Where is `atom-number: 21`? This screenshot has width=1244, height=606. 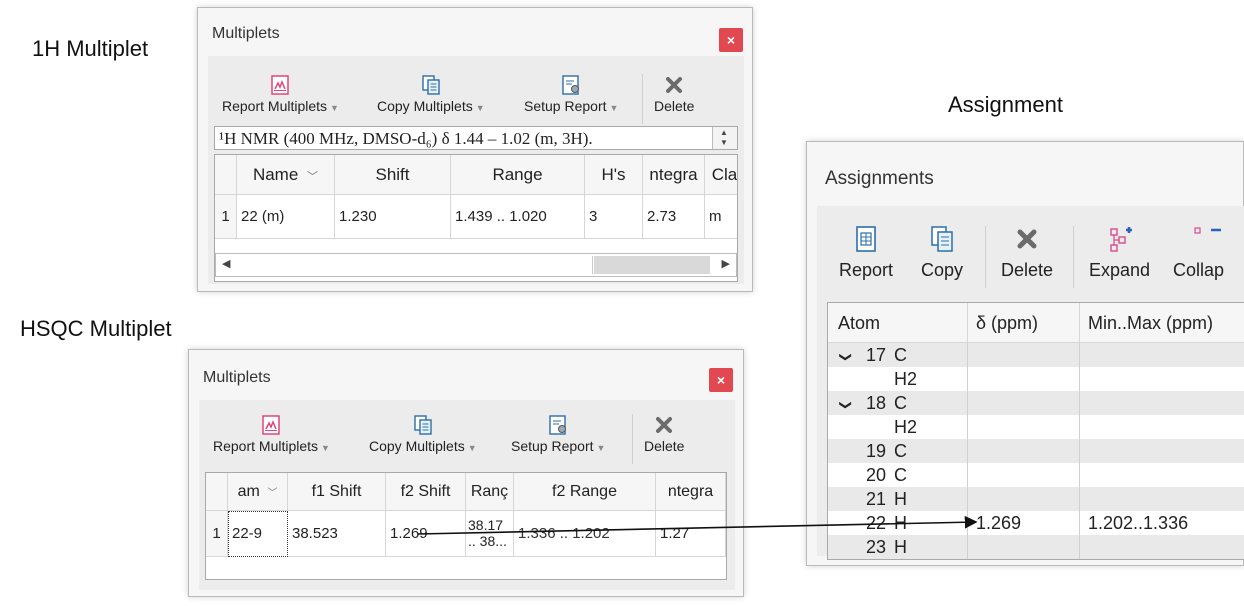 atom-number: 21 is located at coordinates (875, 499).